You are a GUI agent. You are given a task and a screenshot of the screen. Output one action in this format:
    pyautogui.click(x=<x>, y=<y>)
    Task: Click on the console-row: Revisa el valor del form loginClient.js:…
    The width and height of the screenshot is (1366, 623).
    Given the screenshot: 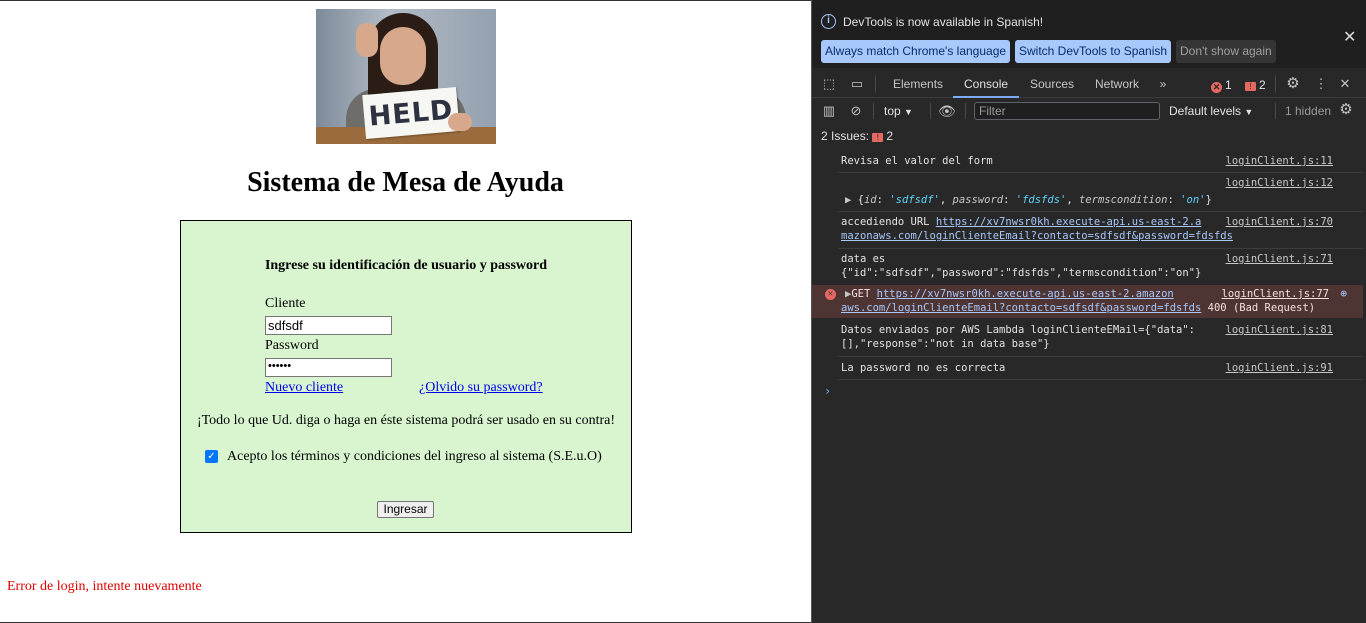 What is the action you would take?
    pyautogui.click(x=1087, y=161)
    